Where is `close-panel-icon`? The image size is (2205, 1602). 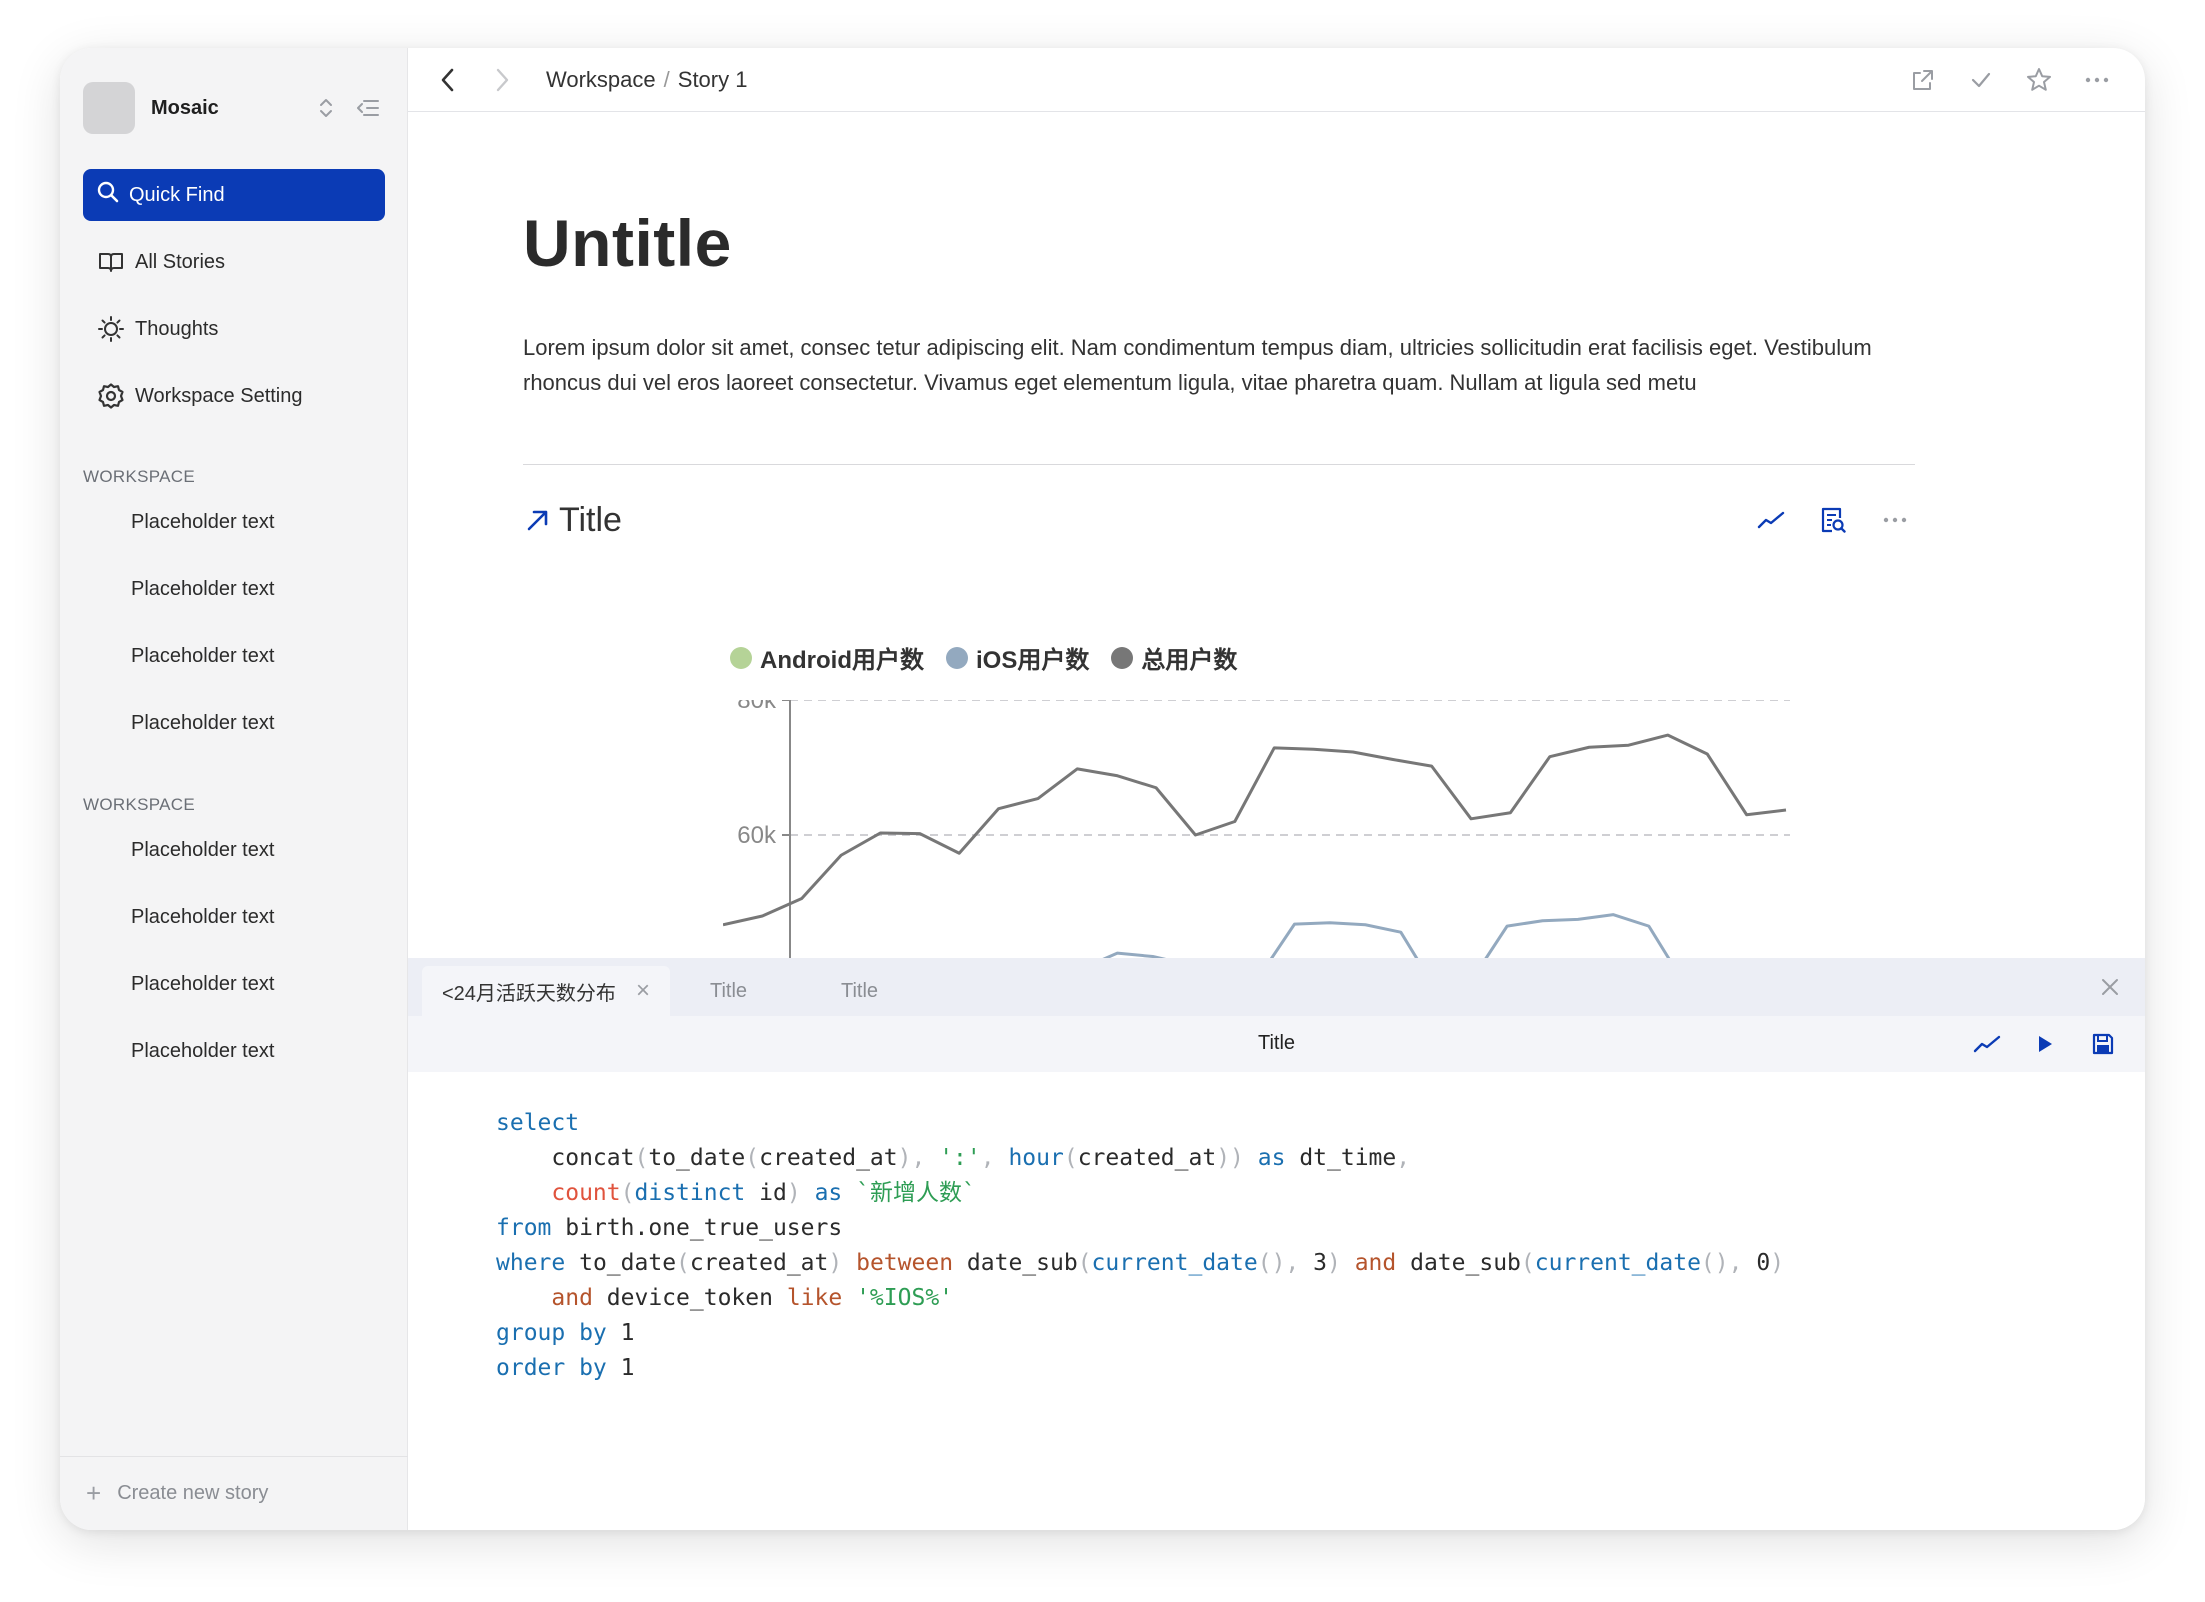 close-panel-icon is located at coordinates (2110, 987).